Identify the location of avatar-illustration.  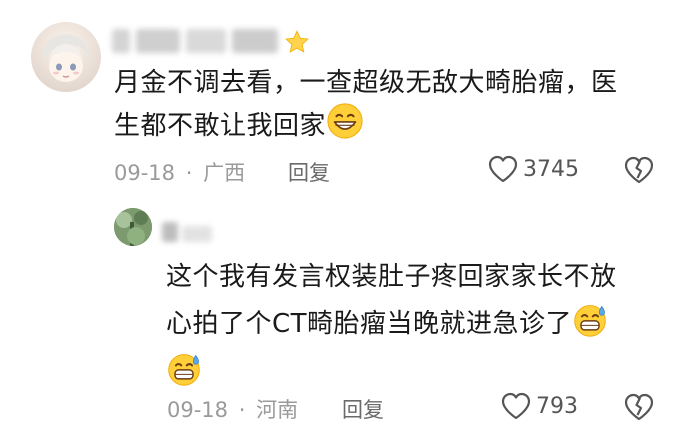
(66, 58).